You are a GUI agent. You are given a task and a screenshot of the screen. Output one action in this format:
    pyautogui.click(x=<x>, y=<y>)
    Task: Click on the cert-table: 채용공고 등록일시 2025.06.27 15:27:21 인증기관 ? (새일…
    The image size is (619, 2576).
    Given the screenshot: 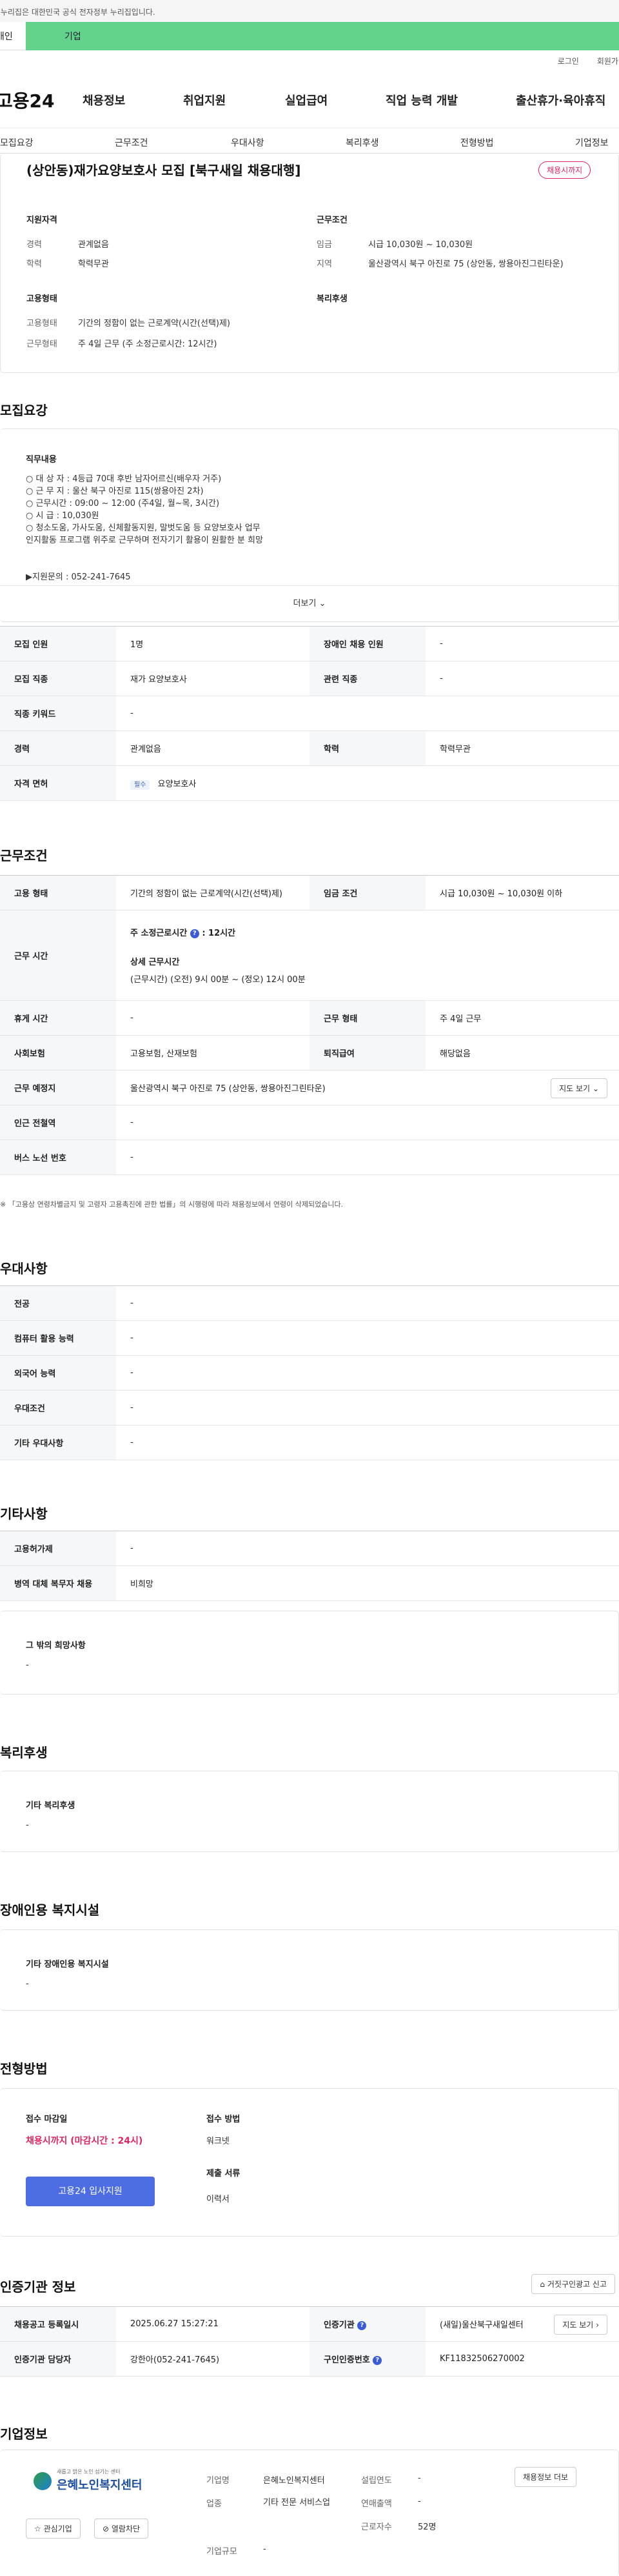 What is the action you would take?
    pyautogui.click(x=309, y=2341)
    